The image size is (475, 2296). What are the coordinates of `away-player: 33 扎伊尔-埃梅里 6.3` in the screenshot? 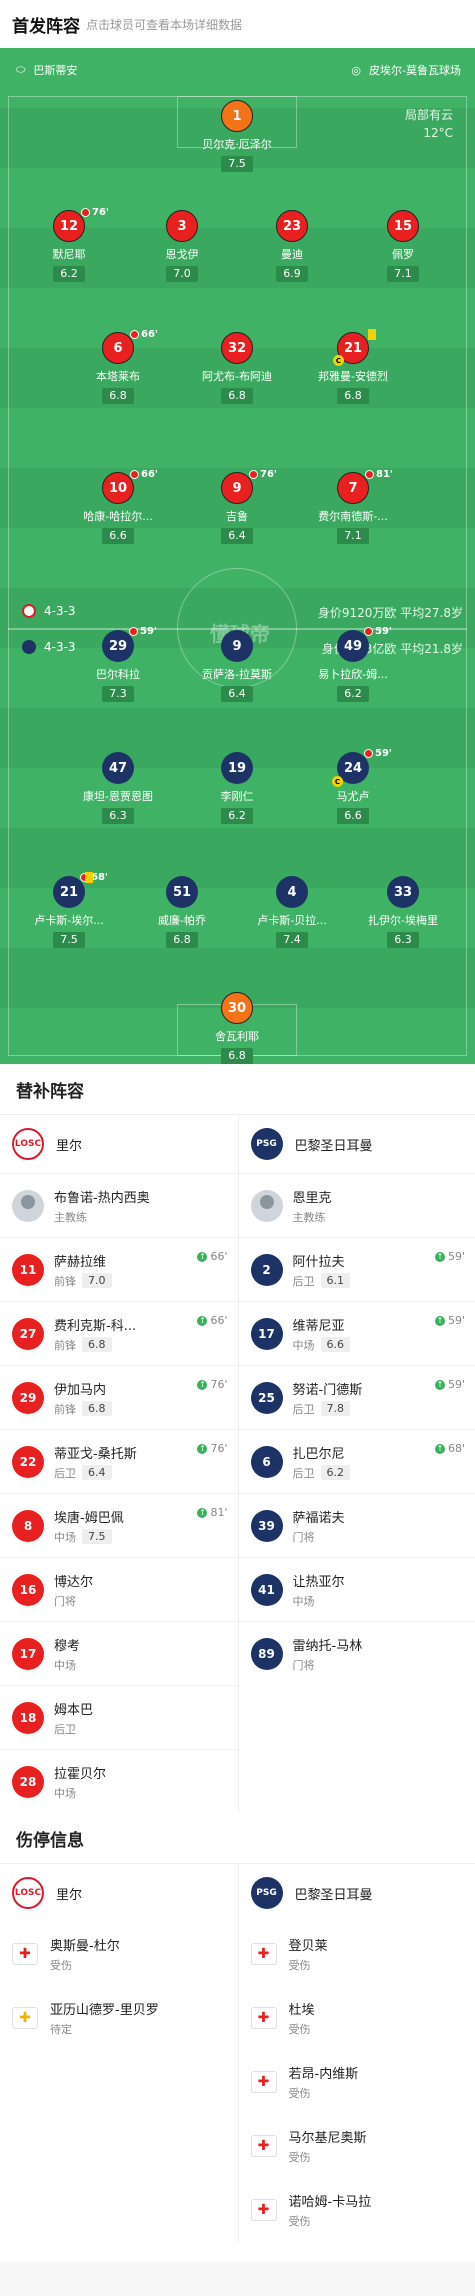 It's located at (403, 912).